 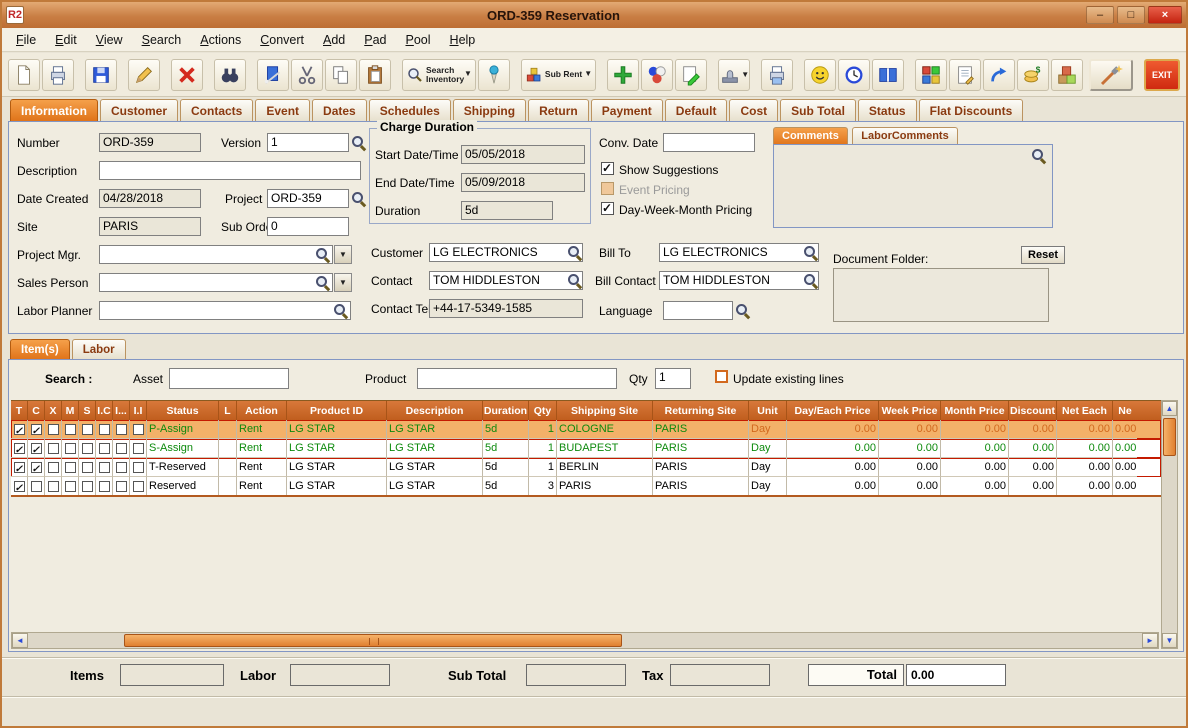 What do you see at coordinates (734, 74) in the screenshot?
I see `stamp-button: ▼` at bounding box center [734, 74].